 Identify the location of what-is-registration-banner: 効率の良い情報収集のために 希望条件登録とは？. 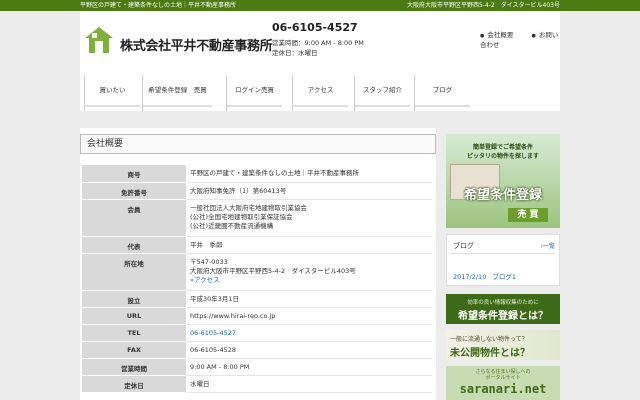
(503, 309).